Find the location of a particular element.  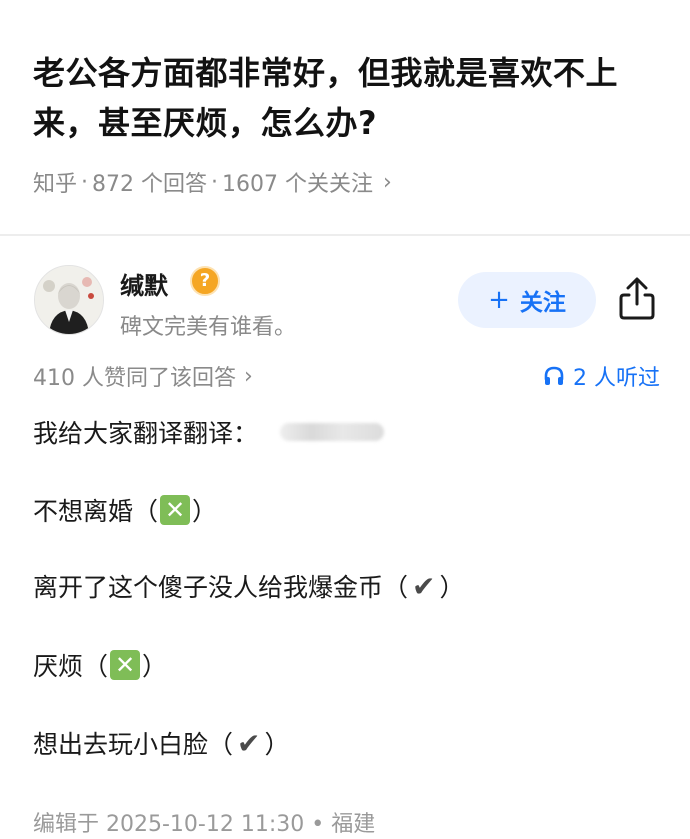

answer-text: 厌烦 is located at coordinates (58, 666).